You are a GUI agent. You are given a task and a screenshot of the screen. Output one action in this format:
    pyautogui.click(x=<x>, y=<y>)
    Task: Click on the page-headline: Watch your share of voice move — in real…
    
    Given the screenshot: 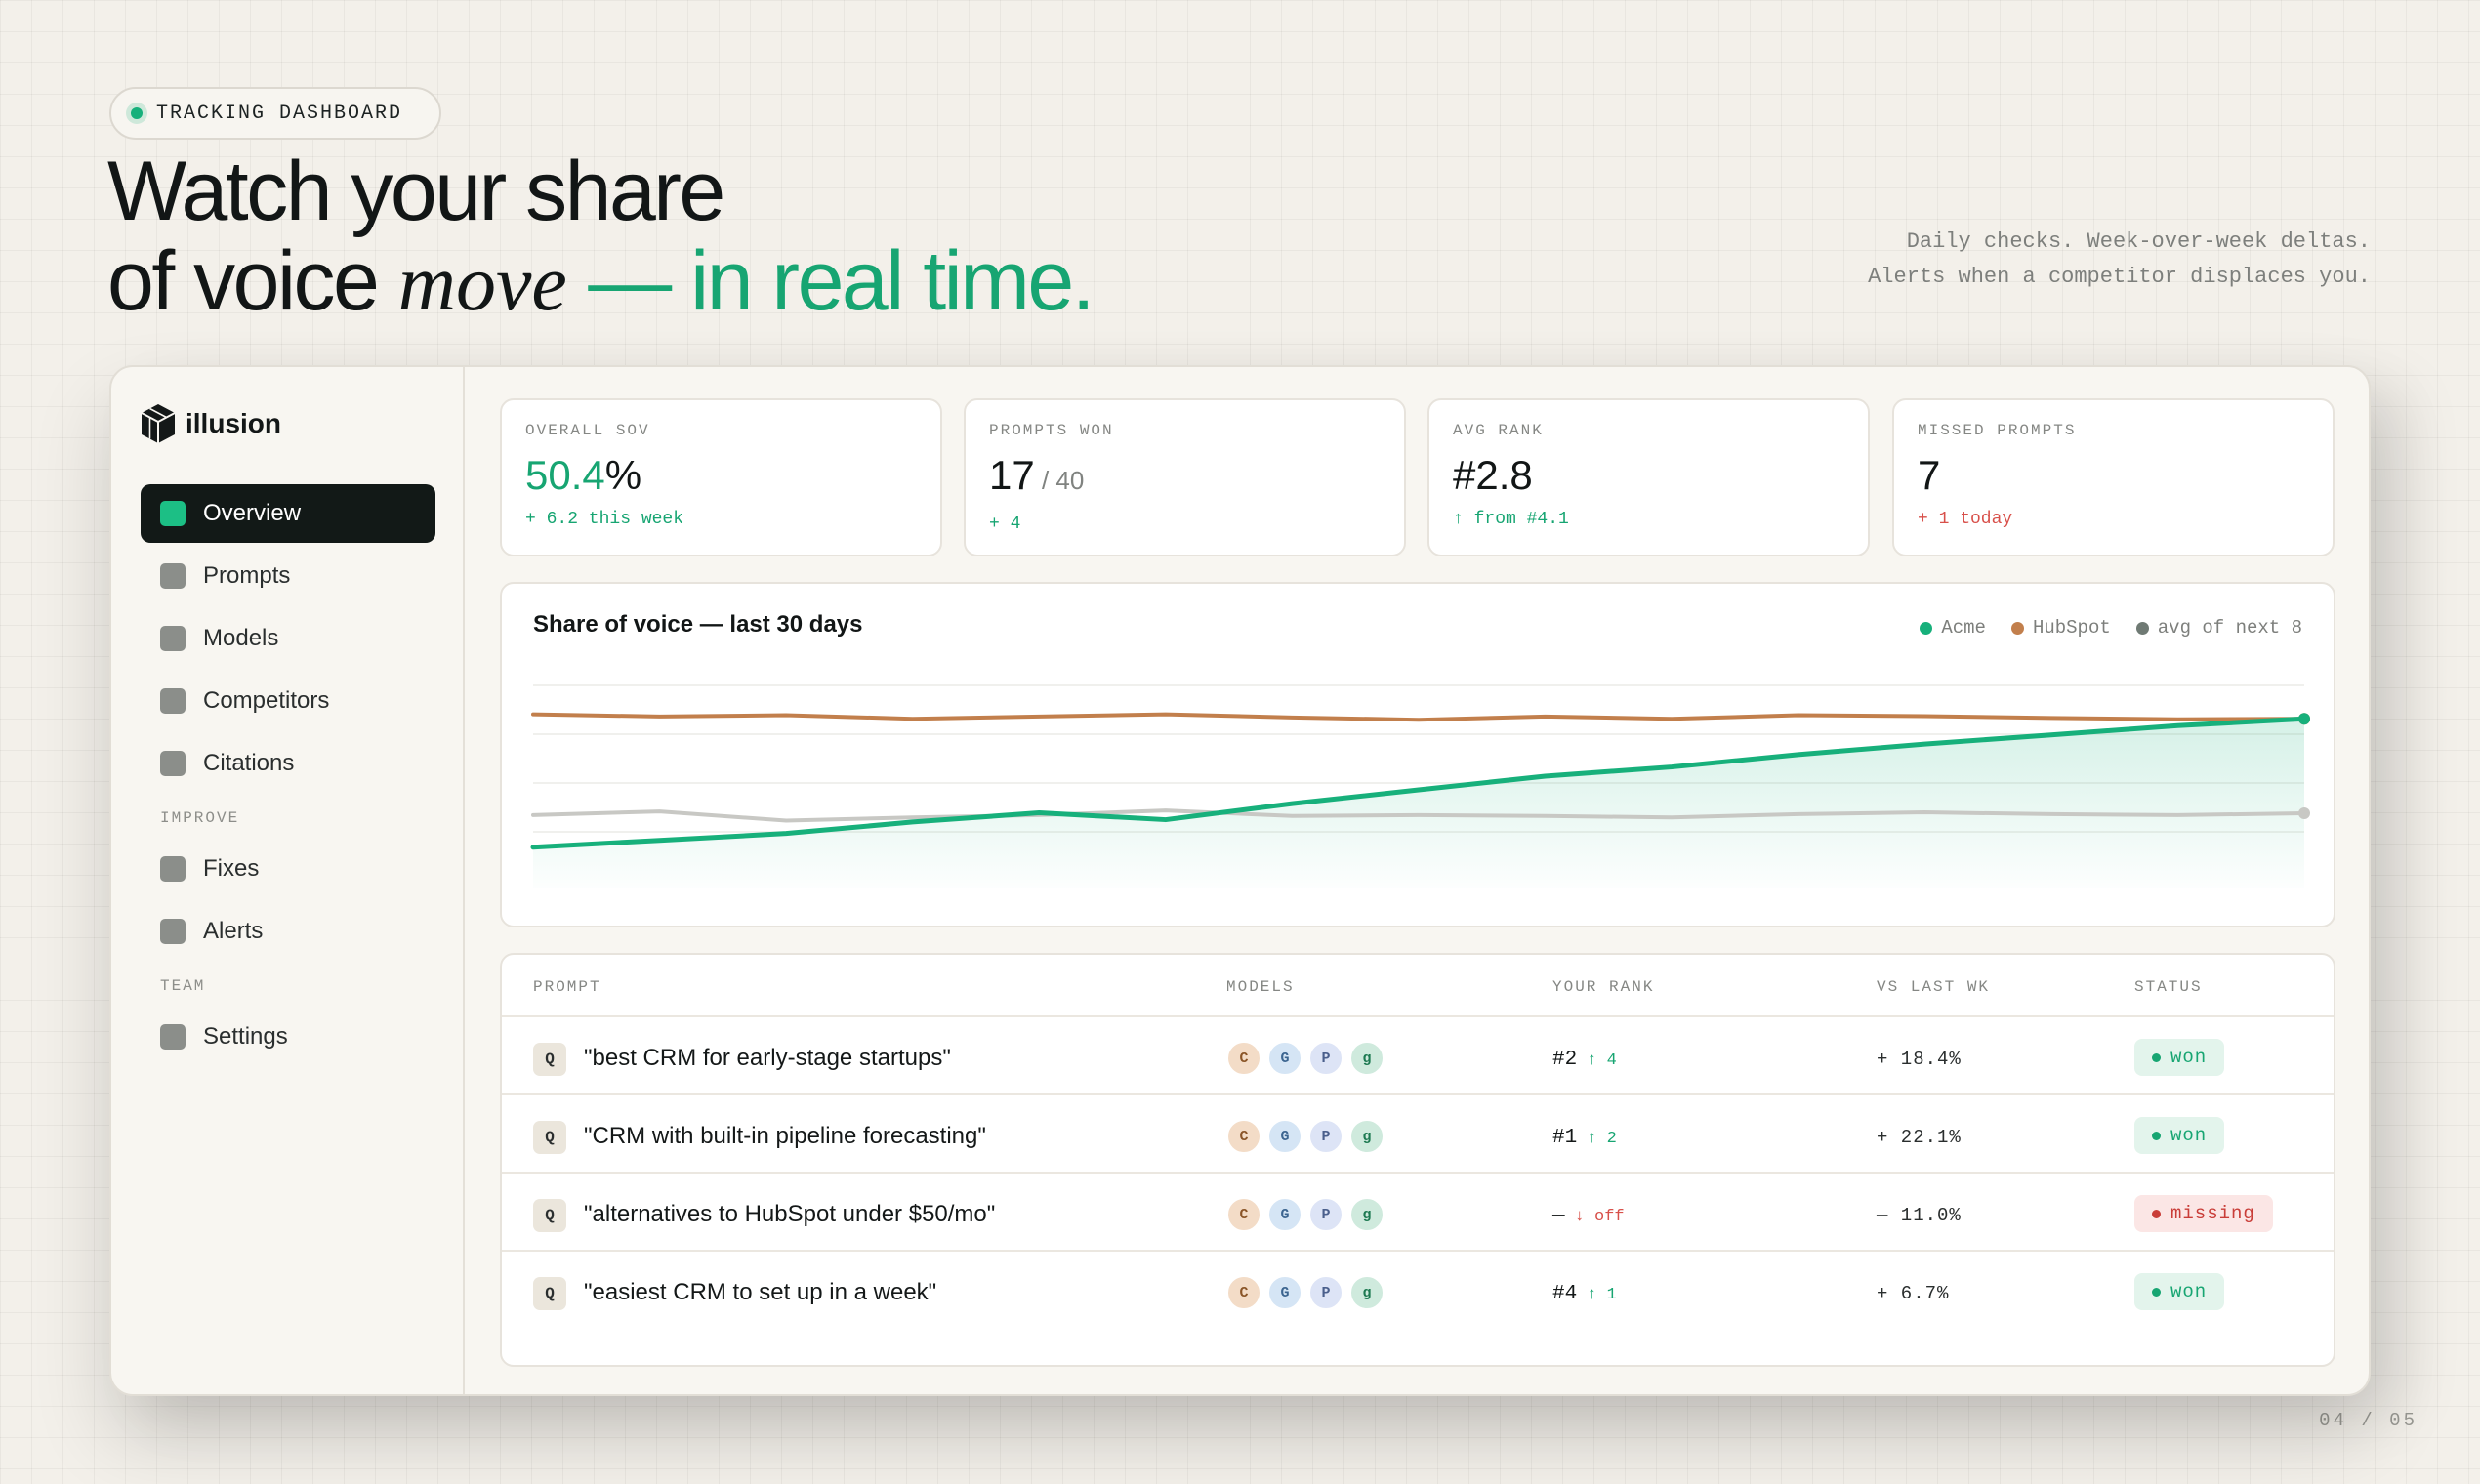 What is the action you would take?
    pyautogui.click(x=601, y=236)
    